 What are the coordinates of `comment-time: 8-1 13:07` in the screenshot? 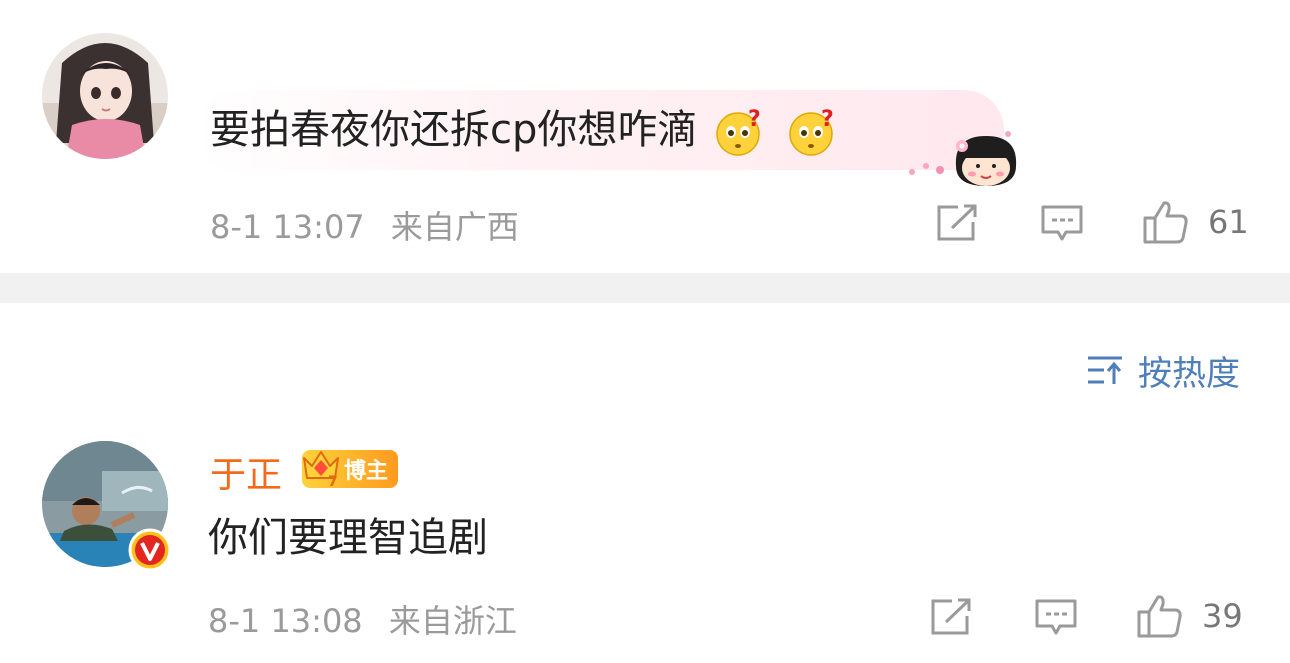 It's located at (287, 227).